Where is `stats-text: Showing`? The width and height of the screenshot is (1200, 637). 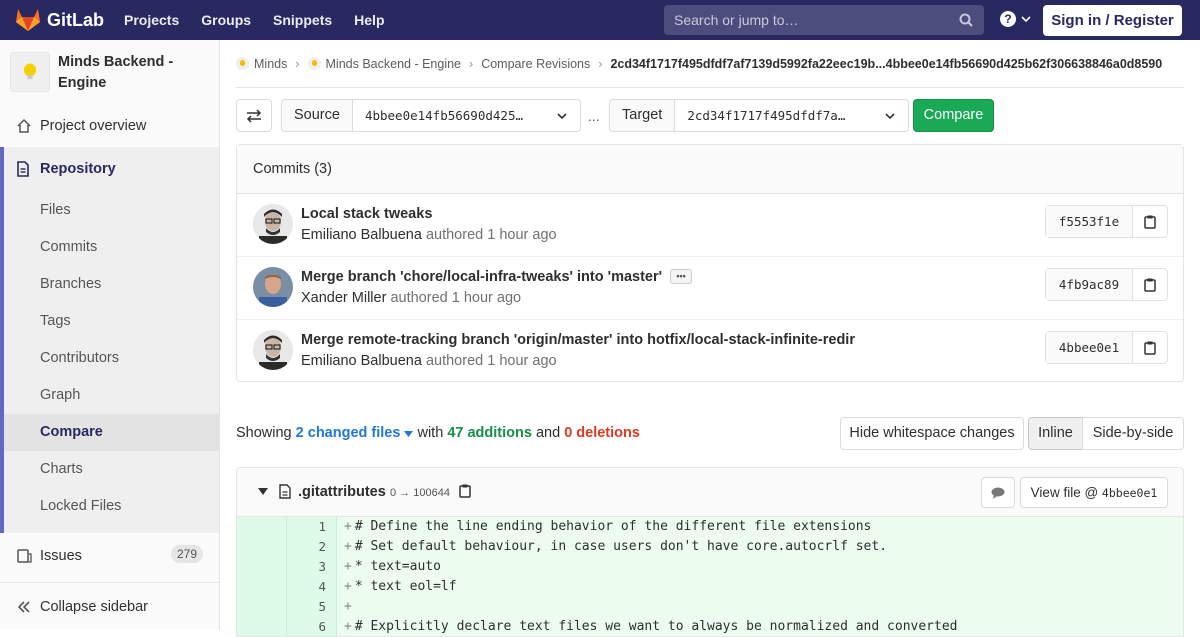
stats-text: Showing is located at coordinates (264, 433).